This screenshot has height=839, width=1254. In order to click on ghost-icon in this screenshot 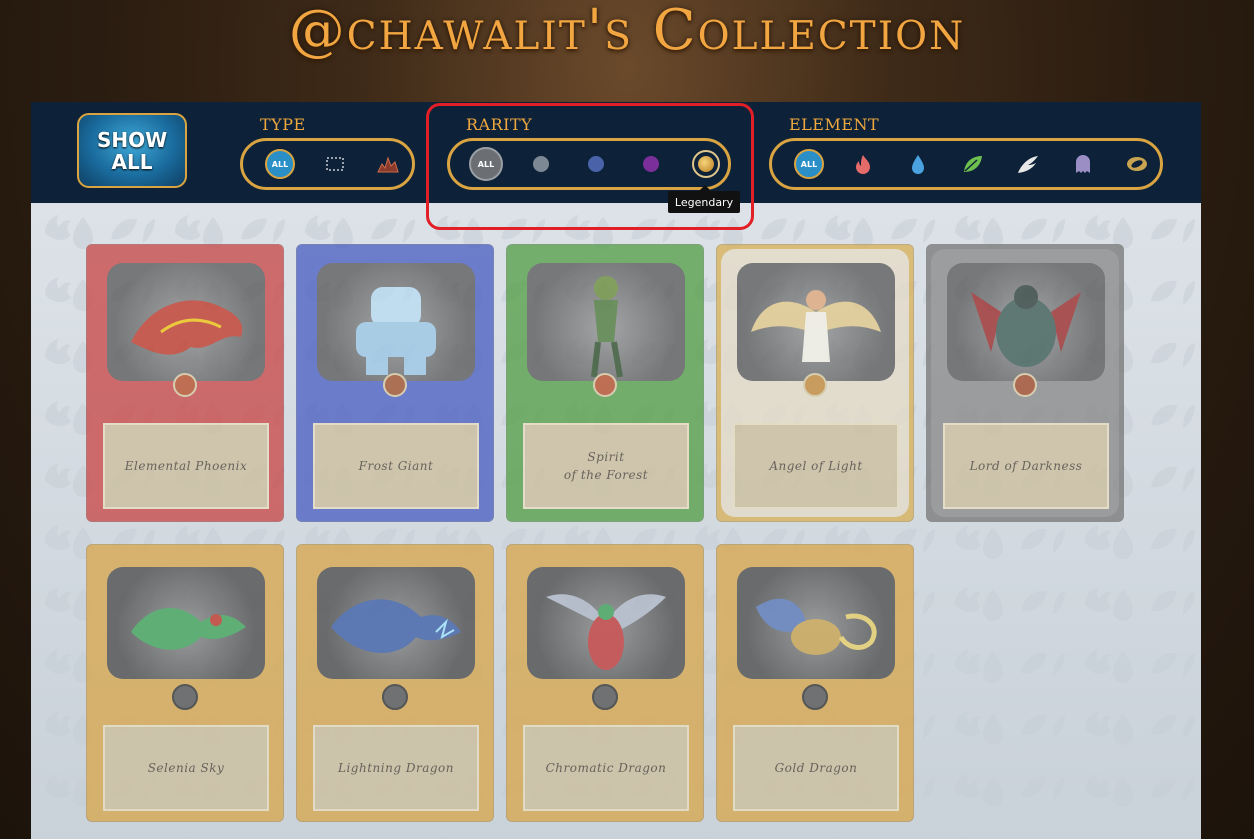, I will do `click(1083, 164)`.